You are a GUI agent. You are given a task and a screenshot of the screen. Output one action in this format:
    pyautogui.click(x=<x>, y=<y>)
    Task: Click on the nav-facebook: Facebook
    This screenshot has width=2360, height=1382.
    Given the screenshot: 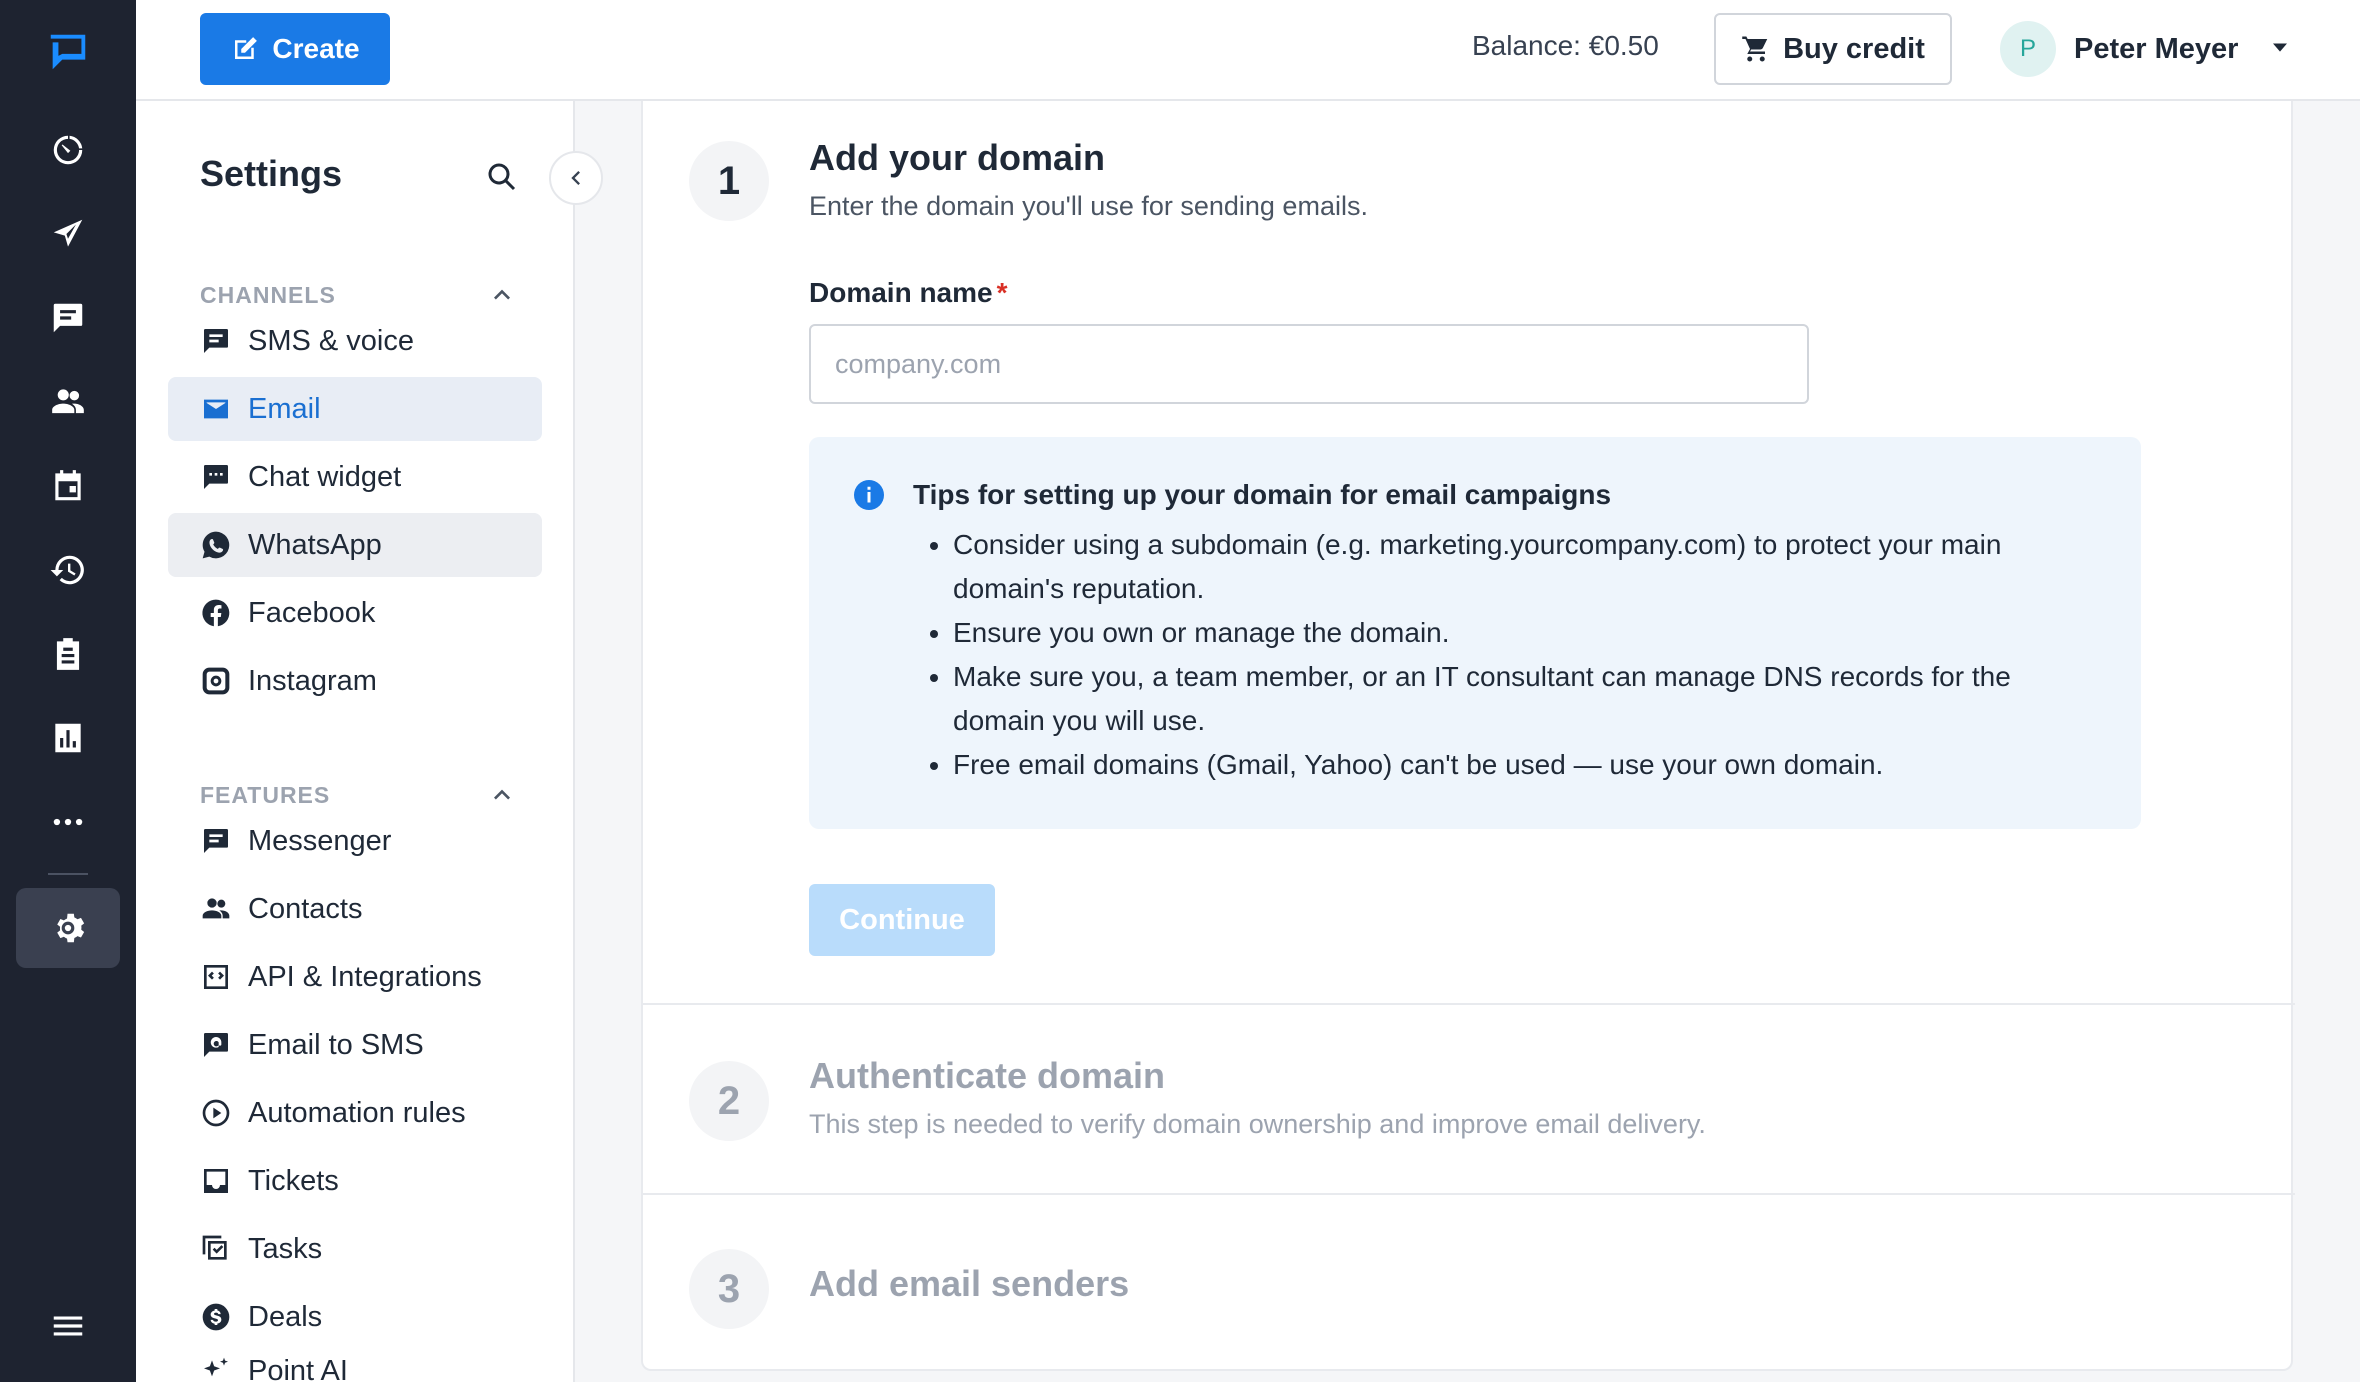 What is the action you would take?
    pyautogui.click(x=355, y=613)
    